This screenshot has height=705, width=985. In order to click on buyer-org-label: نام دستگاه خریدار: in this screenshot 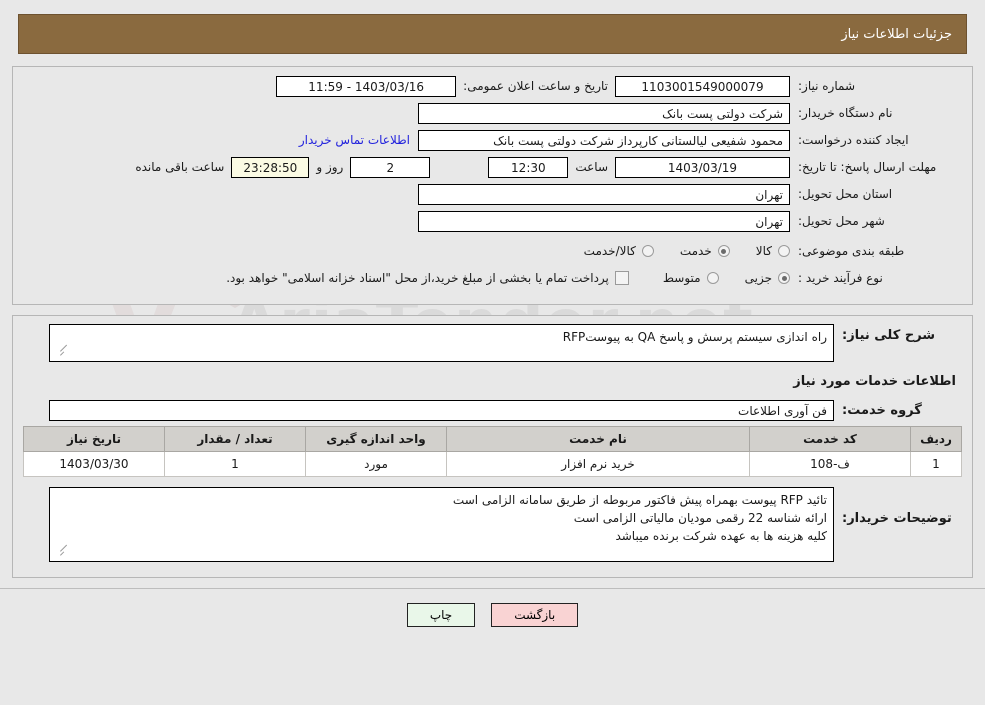, I will do `click(845, 112)`.